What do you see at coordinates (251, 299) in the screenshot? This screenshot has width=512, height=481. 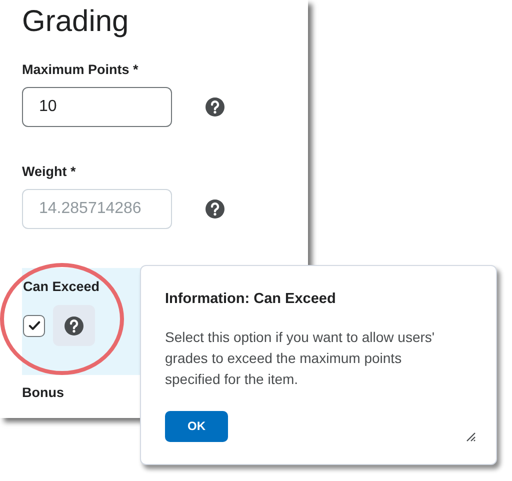 I see `dialog-title: Information: Can Exceed` at bounding box center [251, 299].